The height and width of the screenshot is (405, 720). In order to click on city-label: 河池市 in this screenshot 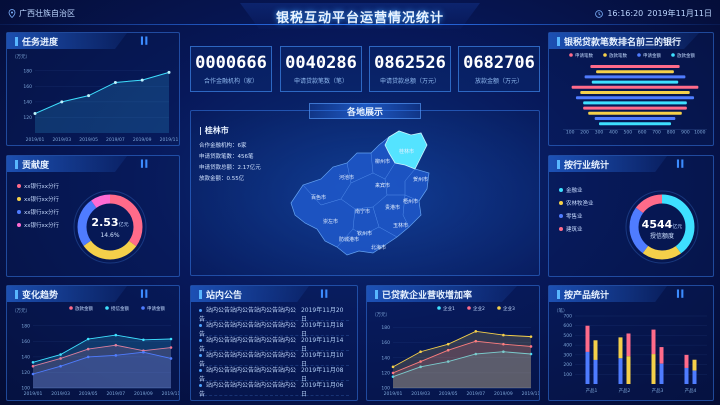, I will do `click(346, 177)`.